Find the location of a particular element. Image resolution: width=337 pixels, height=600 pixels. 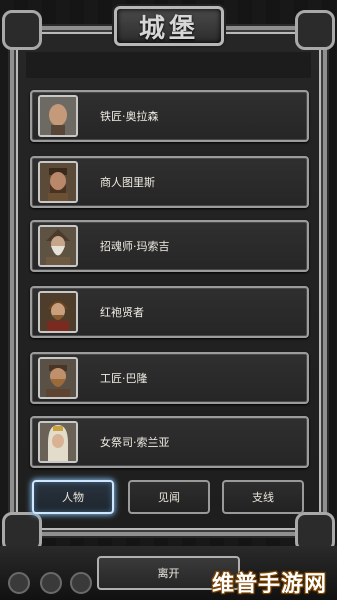

character-row-red-robe-sage: 红袍贤者 is located at coordinates (169, 312).